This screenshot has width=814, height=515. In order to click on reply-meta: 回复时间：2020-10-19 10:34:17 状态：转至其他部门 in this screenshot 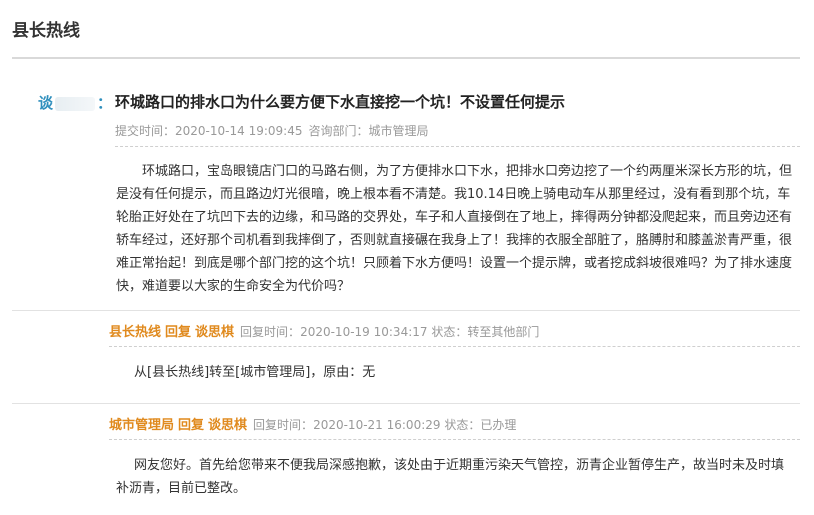, I will do `click(390, 332)`.